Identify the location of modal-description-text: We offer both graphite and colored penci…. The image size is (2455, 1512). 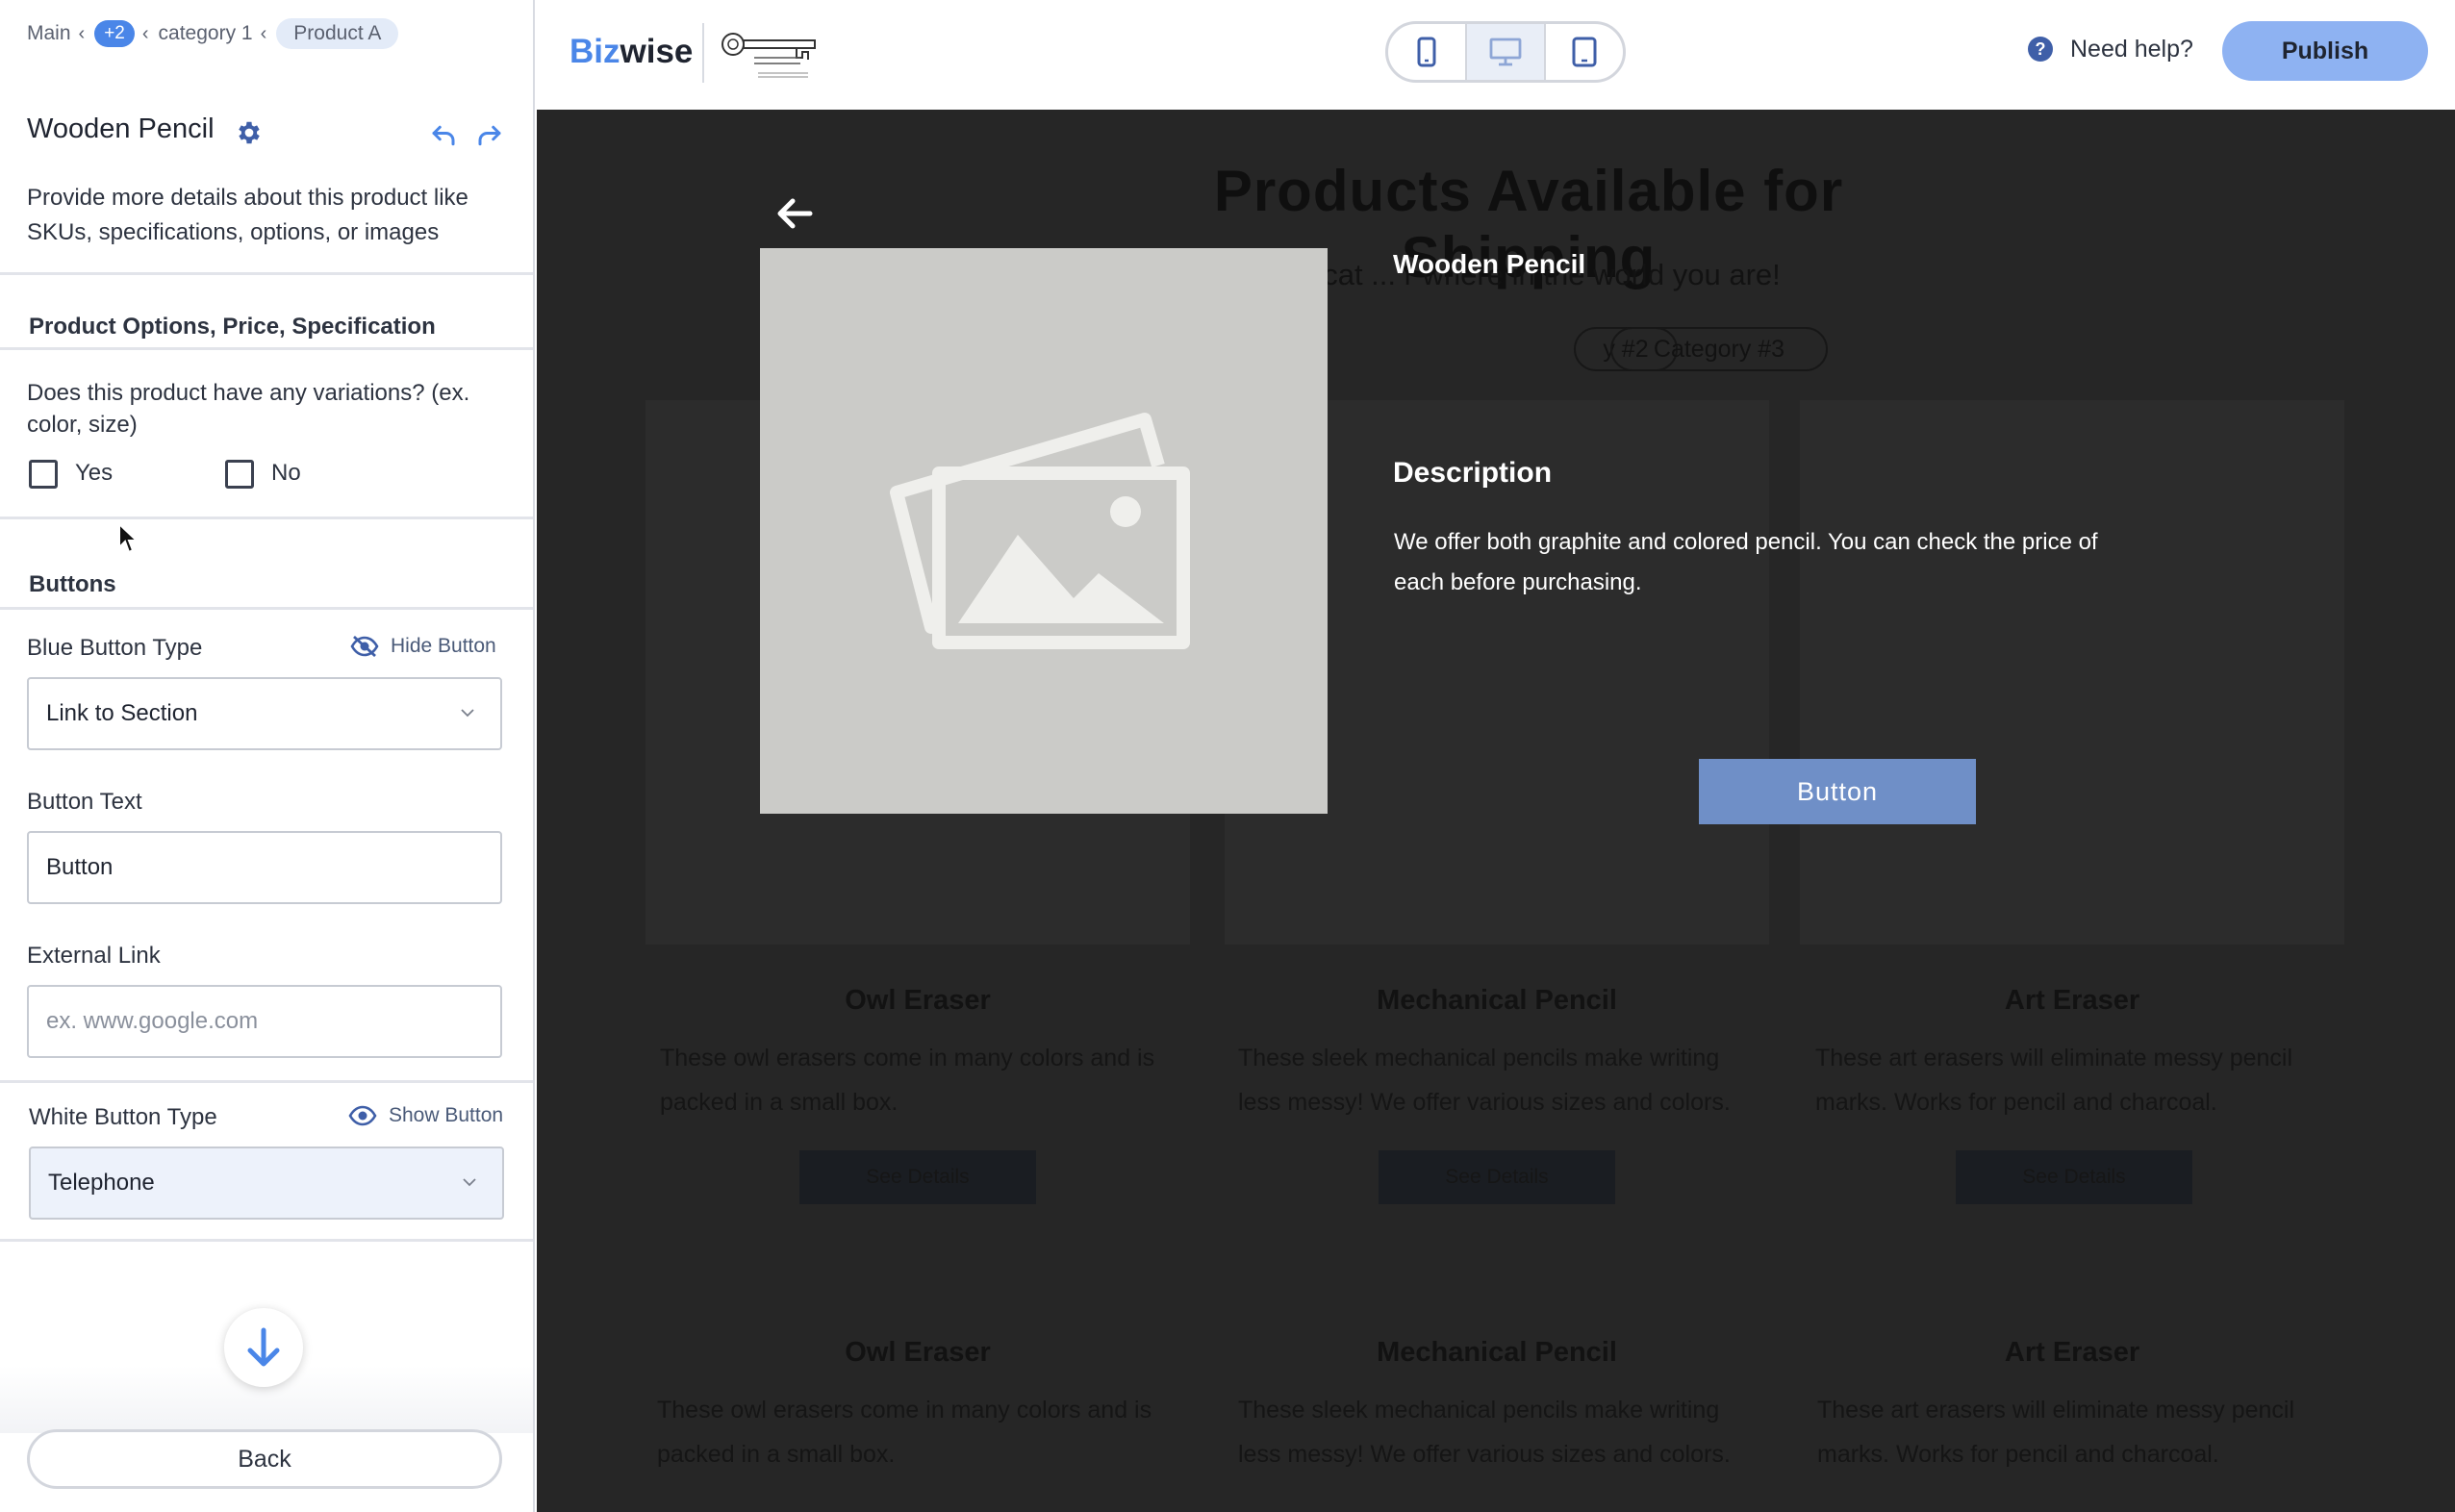
(1746, 562).